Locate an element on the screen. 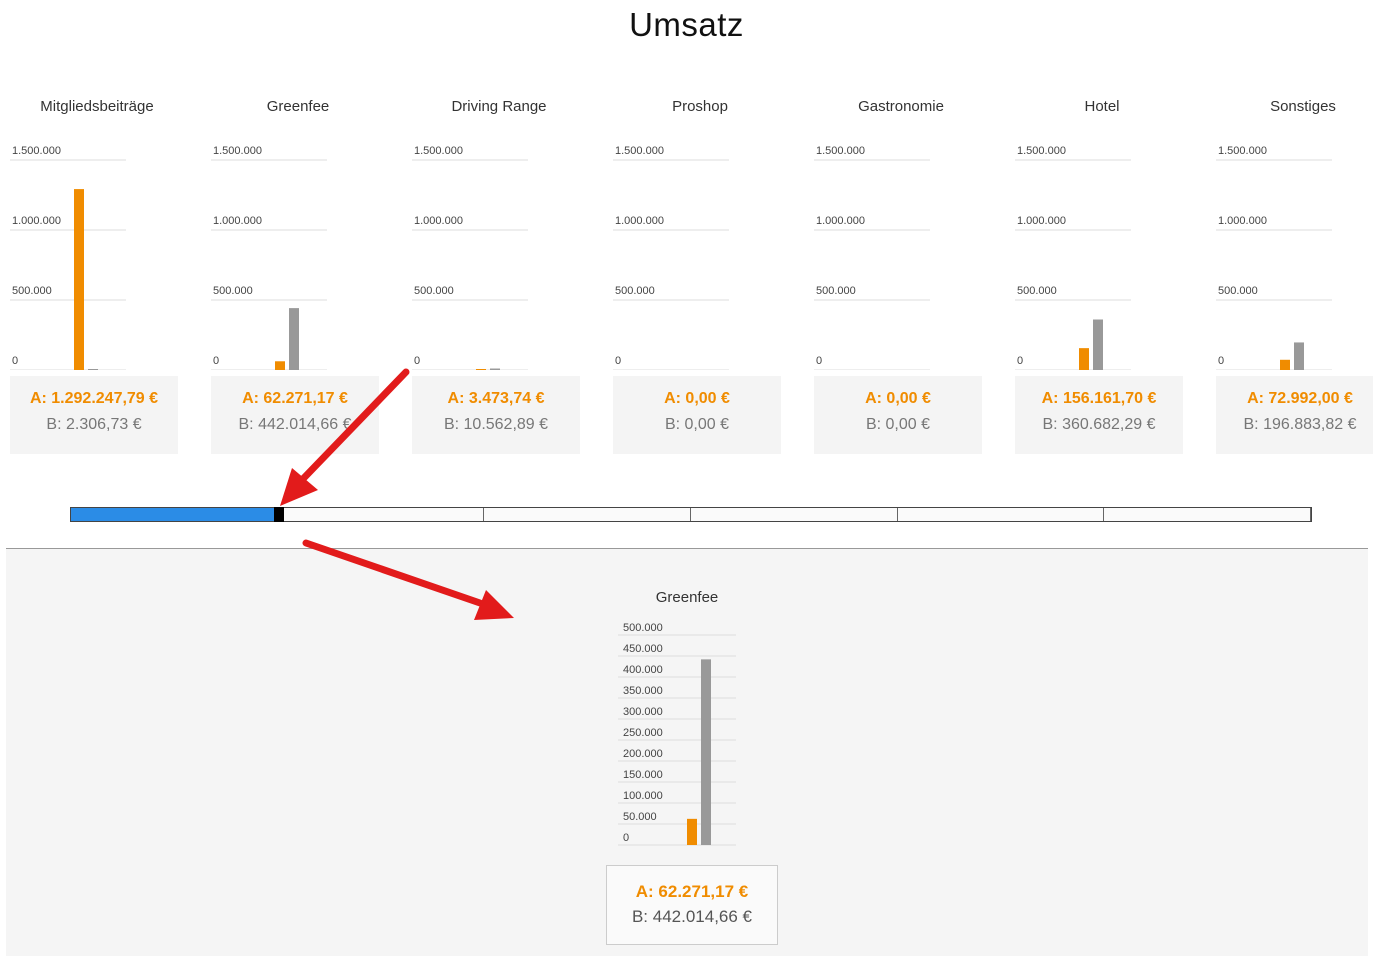 The height and width of the screenshot is (956, 1373). panel-title: Sonstiges is located at coordinates (1303, 106).